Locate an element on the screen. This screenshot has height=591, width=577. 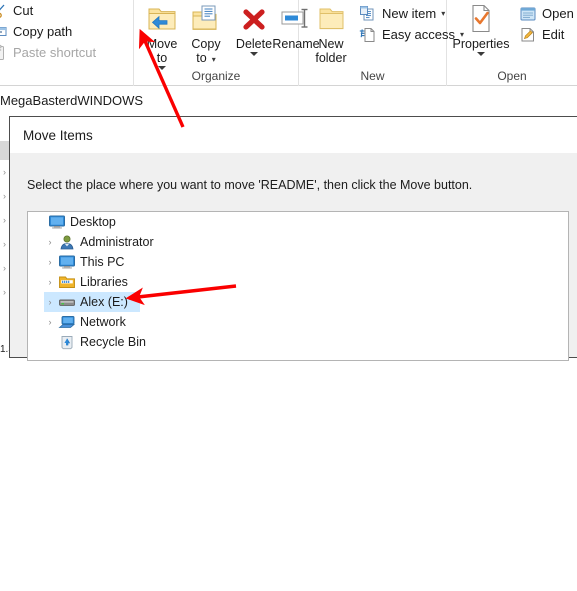
open-group-label: Open is located at coordinates (512, 76).